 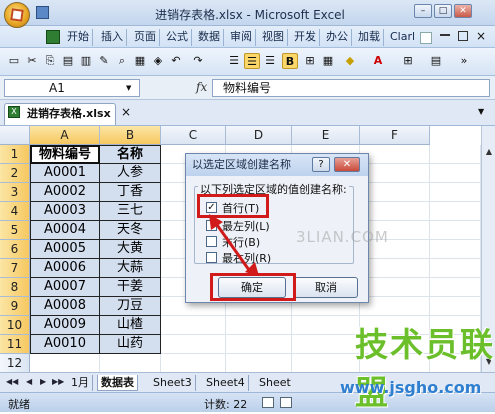 What do you see at coordinates (122, 61) in the screenshot?
I see `zoom-icon: ⌕` at bounding box center [122, 61].